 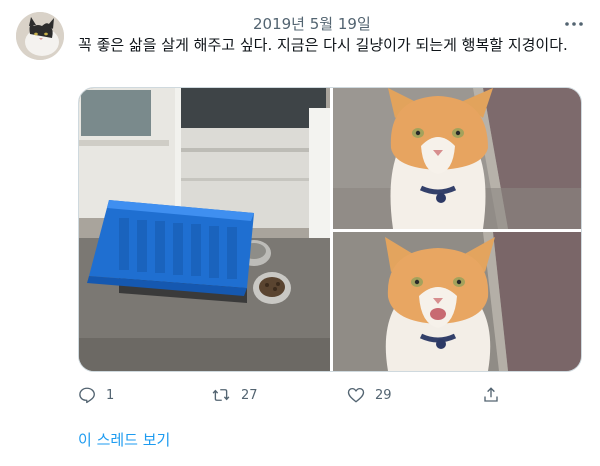 What do you see at coordinates (124, 439) in the screenshot?
I see `show-thread-link: 이 스레드 보기` at bounding box center [124, 439].